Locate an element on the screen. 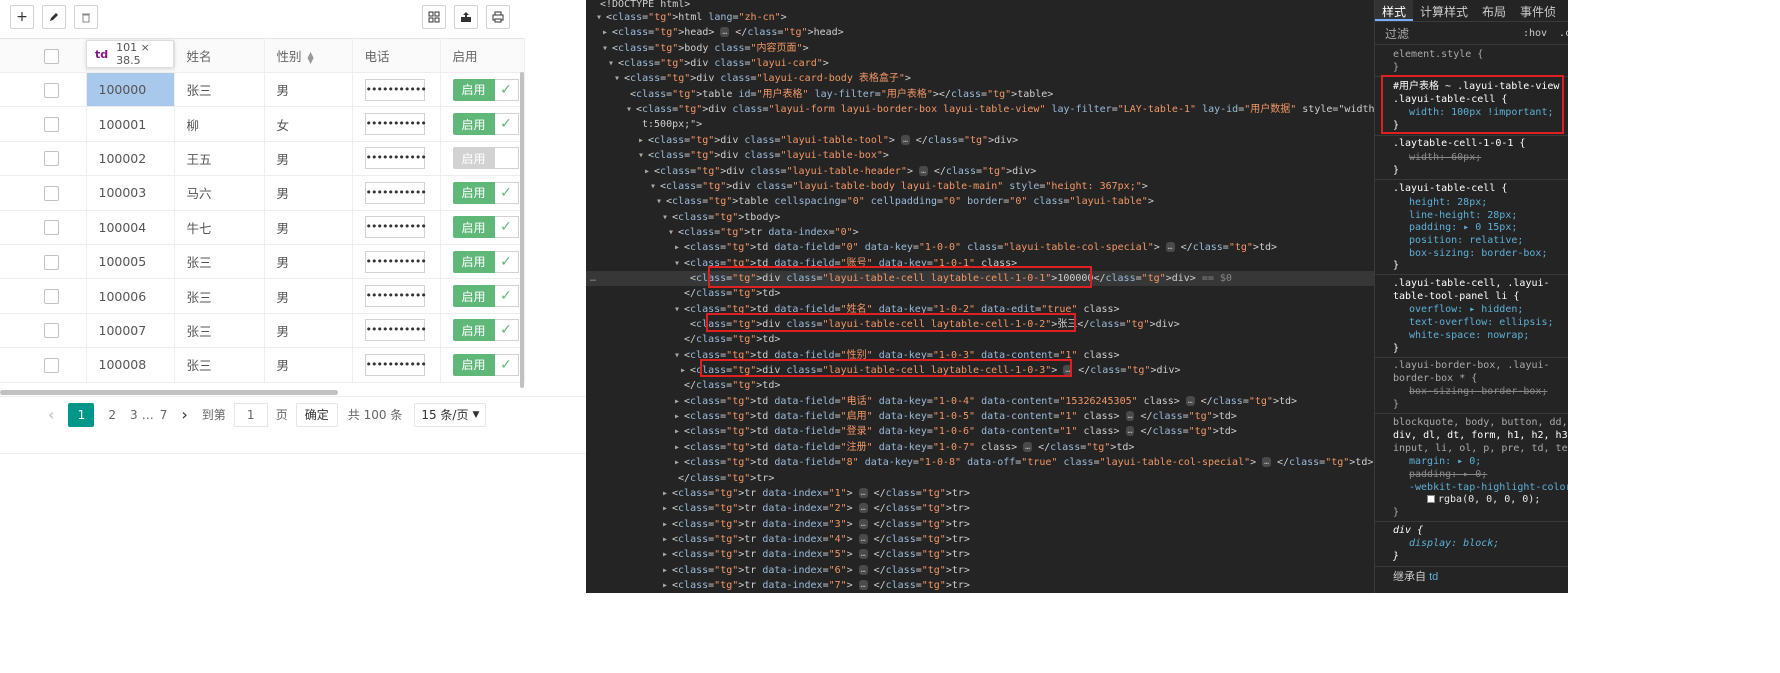  page-current: 1 is located at coordinates (81, 414).